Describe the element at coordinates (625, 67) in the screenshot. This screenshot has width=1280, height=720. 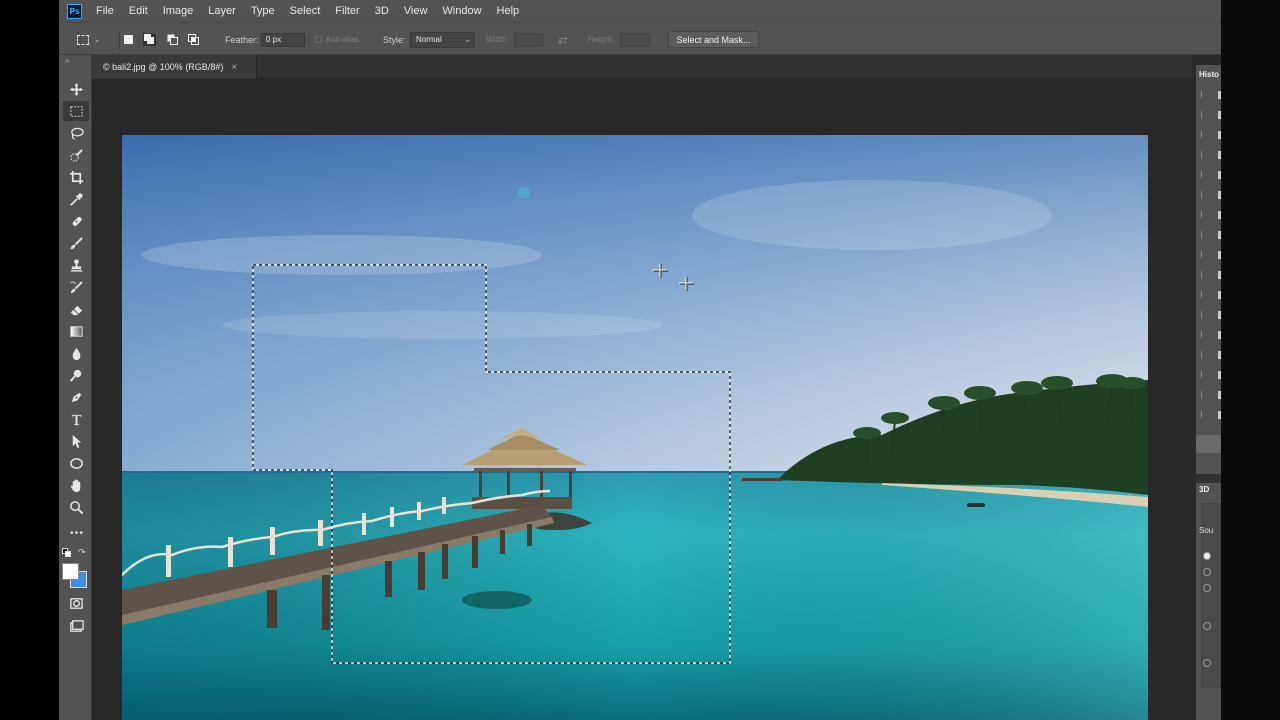
I see `document-tab-bar: © bali2.jpg @ 100% (RGB/8#) ×` at that location.